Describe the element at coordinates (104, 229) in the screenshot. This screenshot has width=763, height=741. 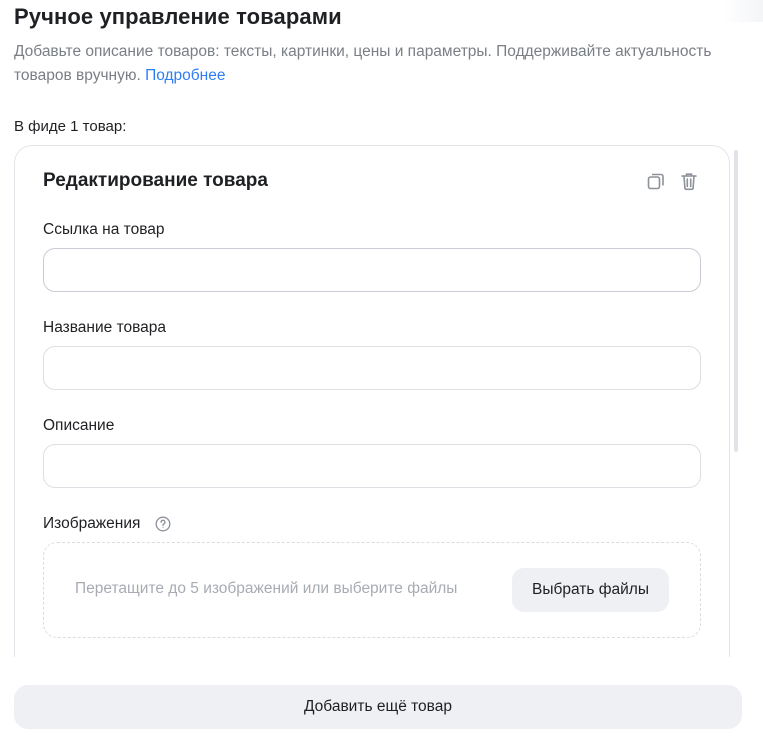
I see `link-field-label: Ссылка на товар` at that location.